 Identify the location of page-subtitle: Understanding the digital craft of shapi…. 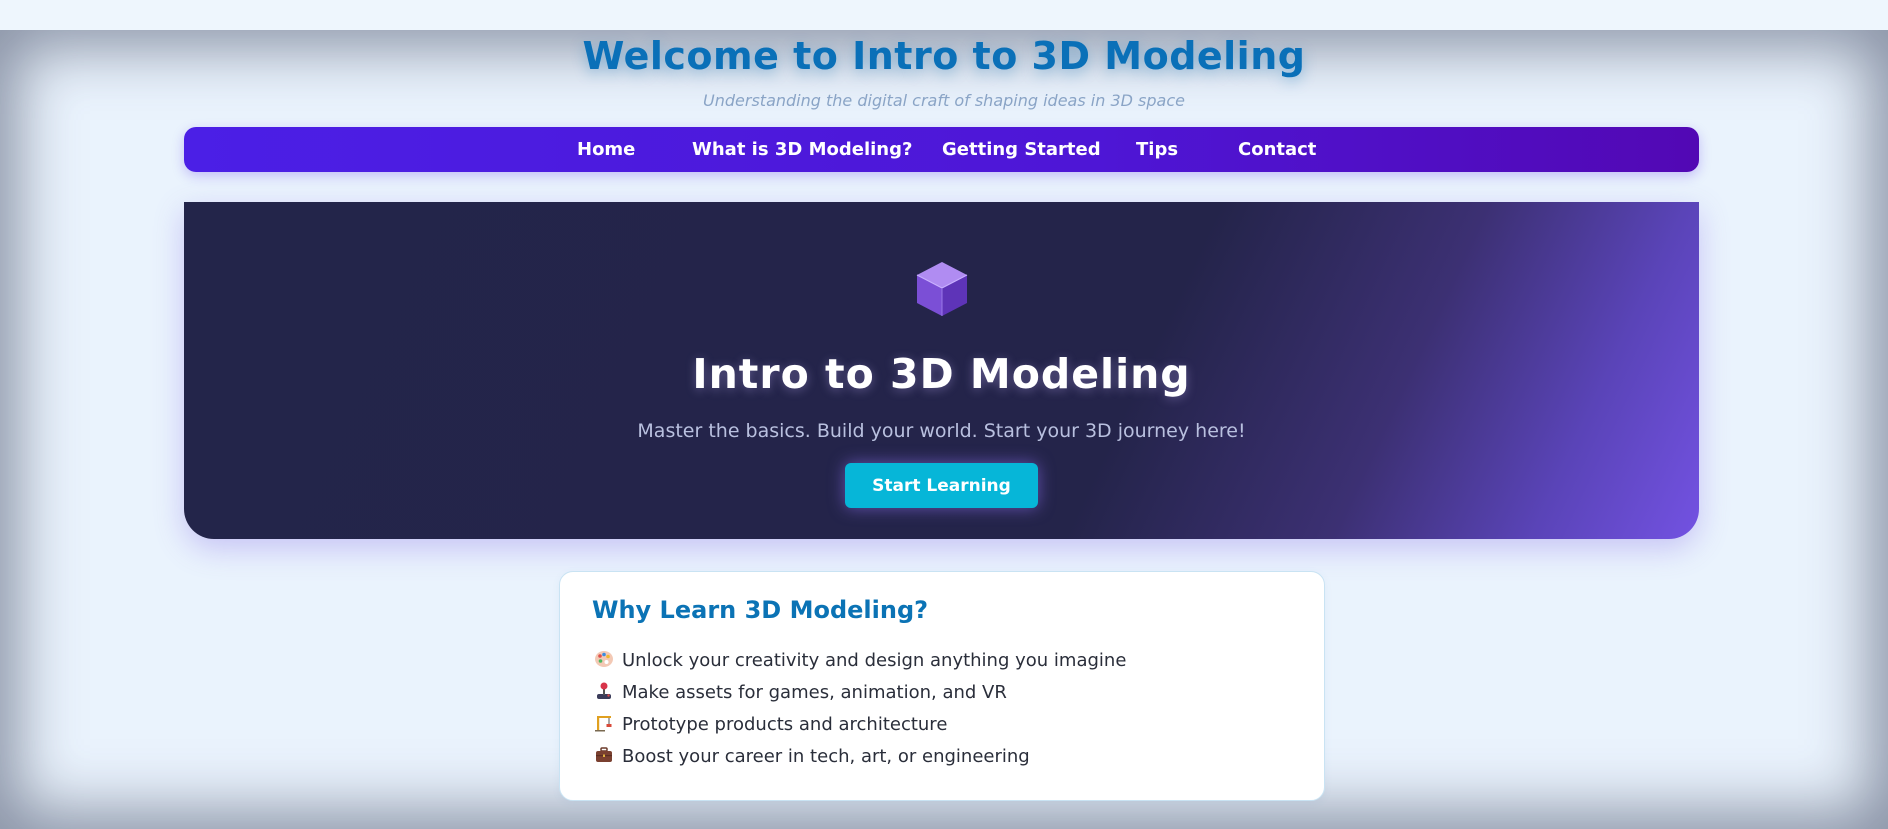
(944, 100).